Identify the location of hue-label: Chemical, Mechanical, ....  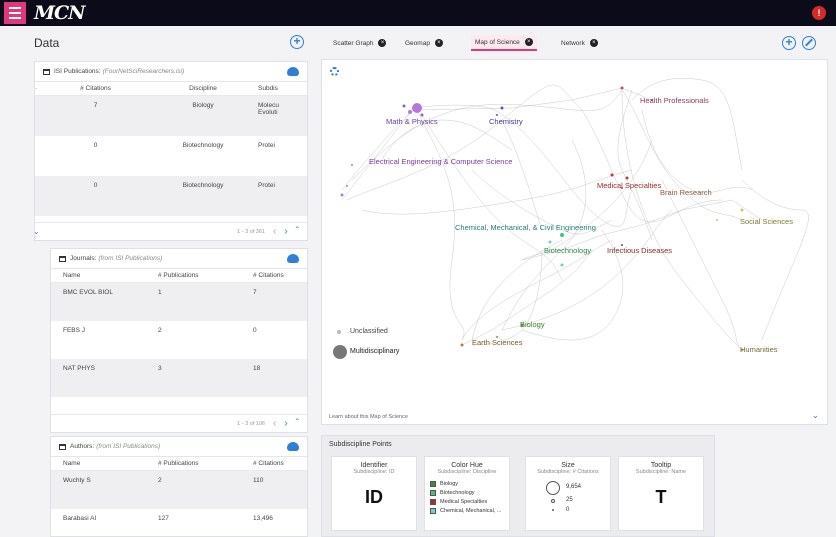
(471, 510).